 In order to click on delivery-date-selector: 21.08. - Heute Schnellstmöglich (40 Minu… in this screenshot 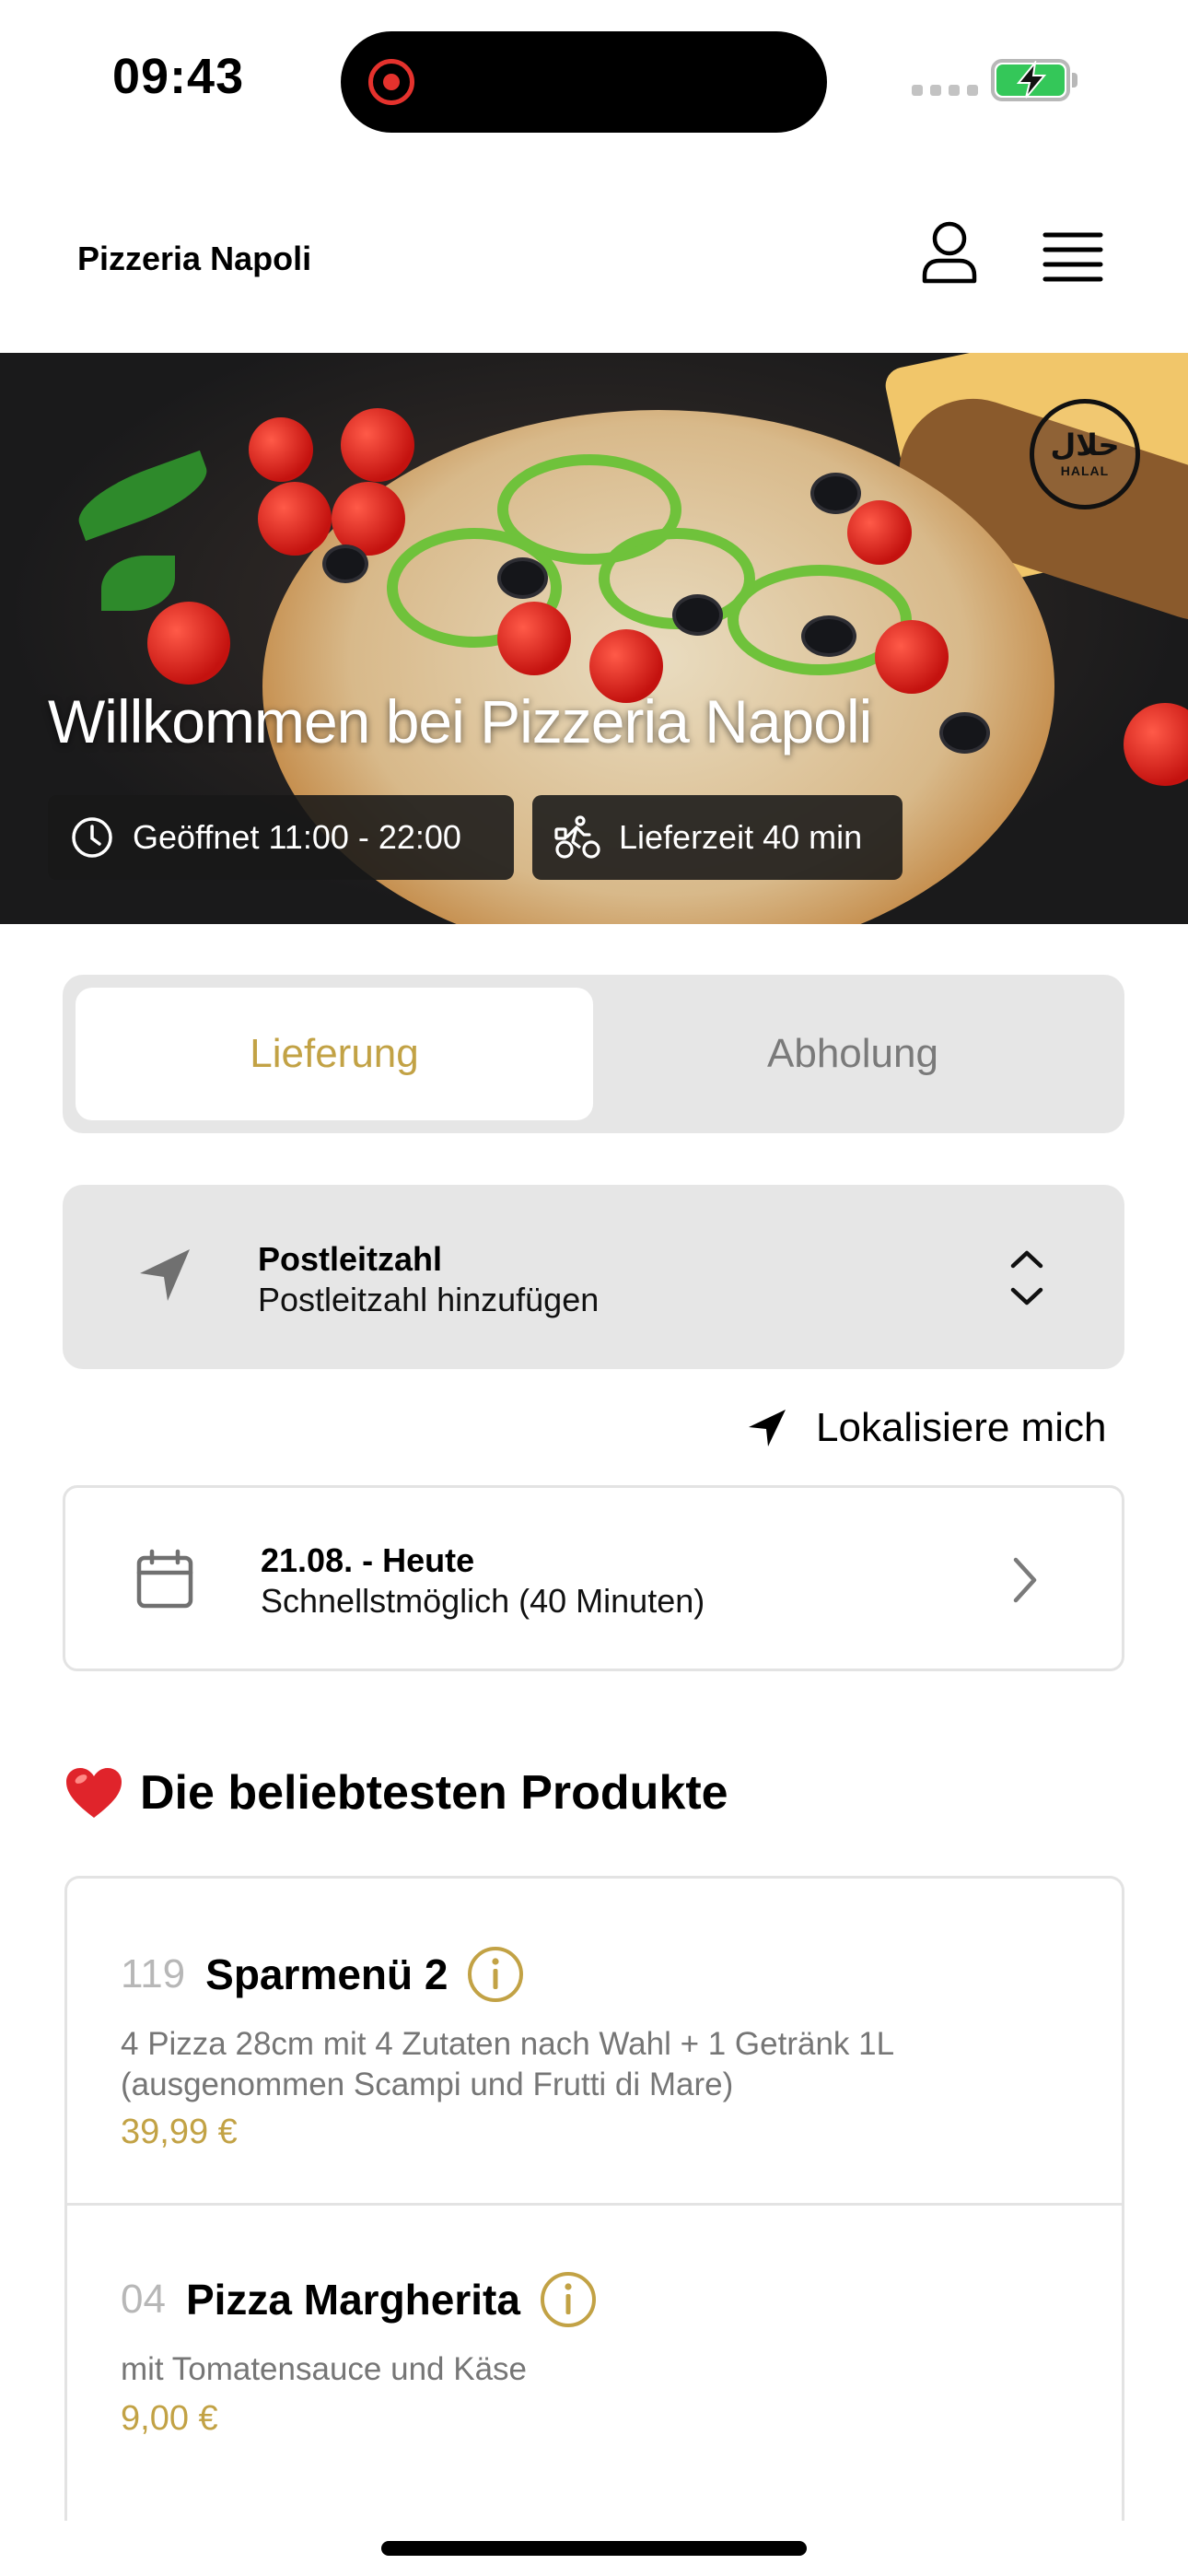, I will do `click(593, 1578)`.